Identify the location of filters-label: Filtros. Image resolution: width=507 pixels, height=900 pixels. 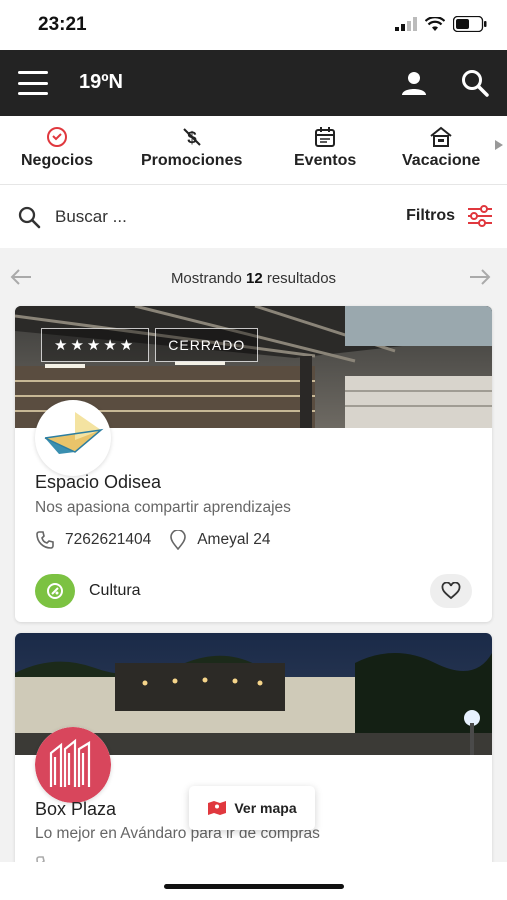
(430, 215).